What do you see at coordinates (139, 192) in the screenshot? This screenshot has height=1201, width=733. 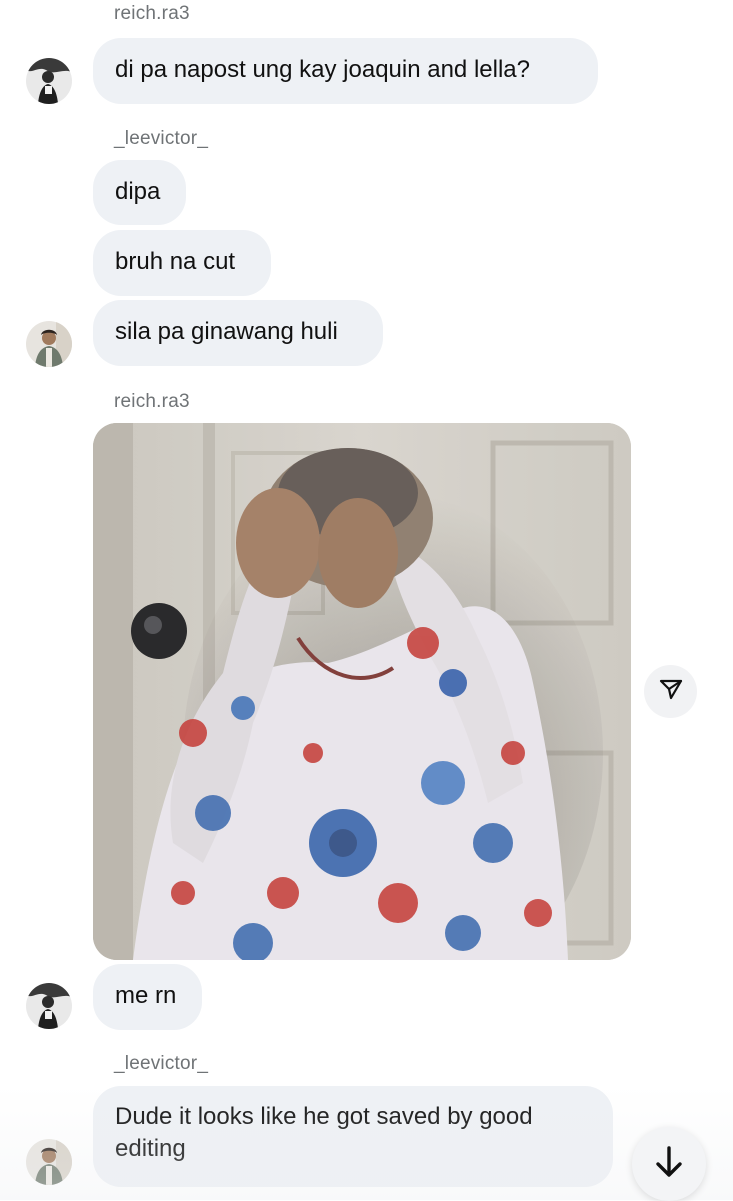 I see `message-bubble: dipa` at bounding box center [139, 192].